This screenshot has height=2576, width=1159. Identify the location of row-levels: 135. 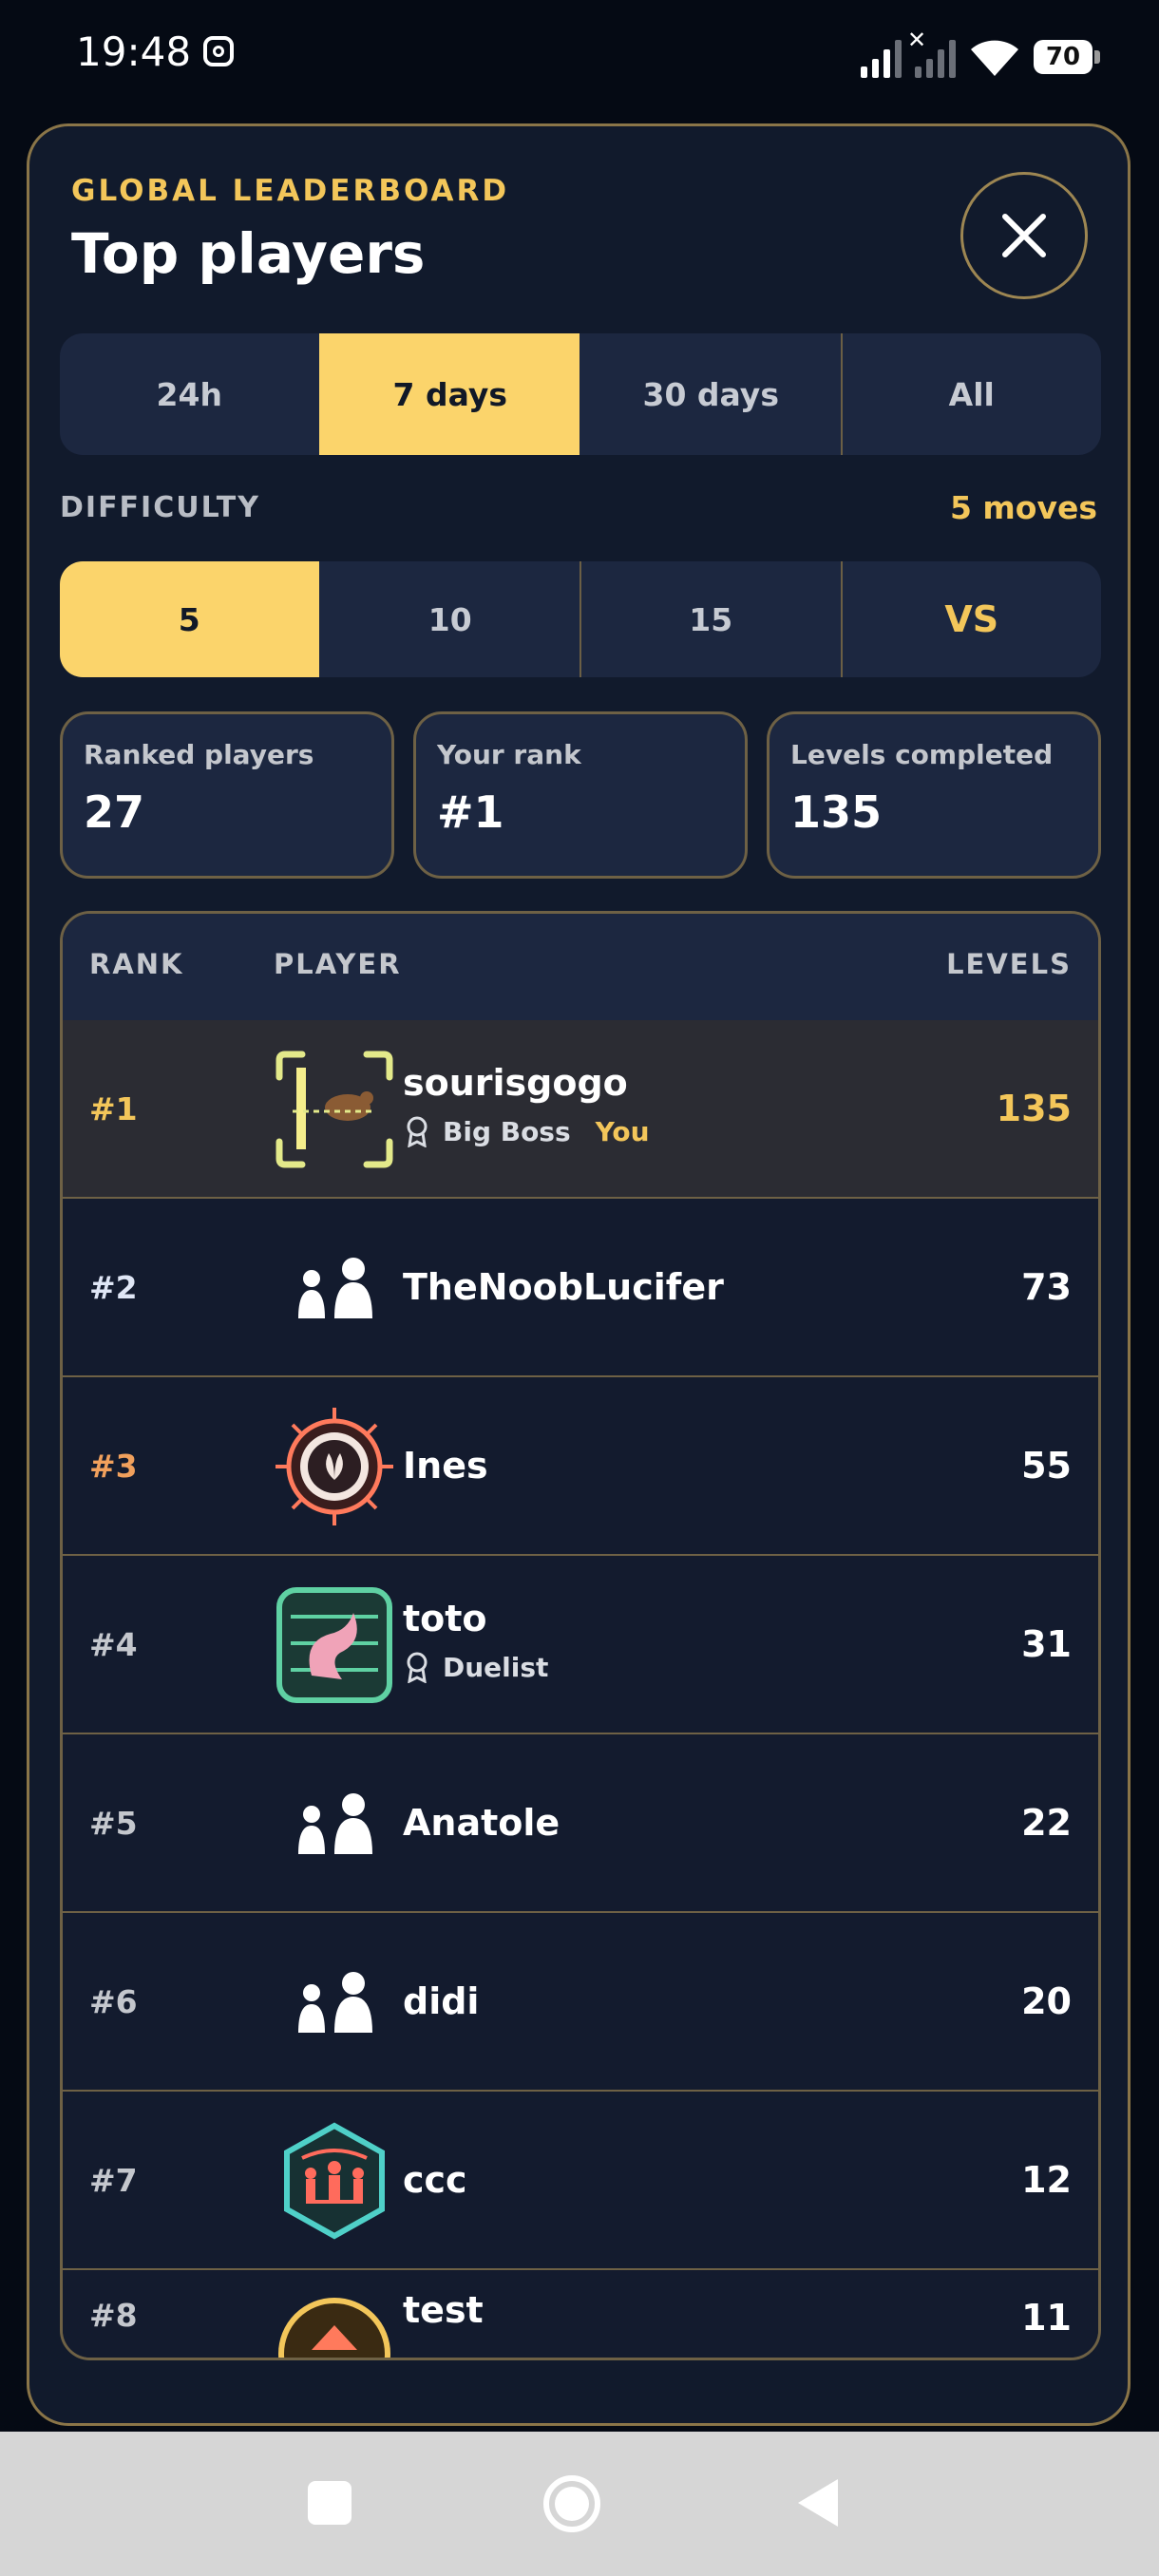
(1034, 1108).